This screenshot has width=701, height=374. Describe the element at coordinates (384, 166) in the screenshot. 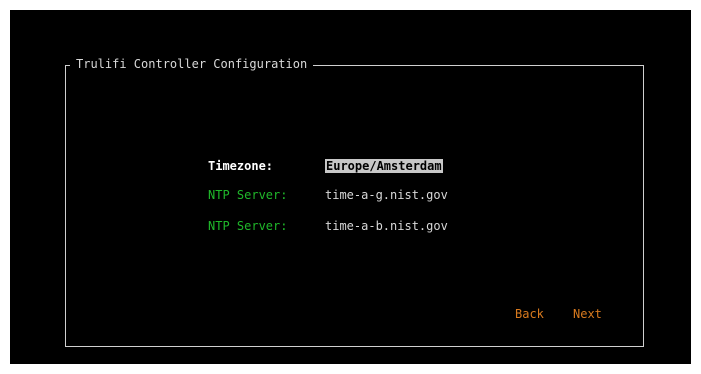

I see `timezone-field: Europe/Amsterdam` at that location.